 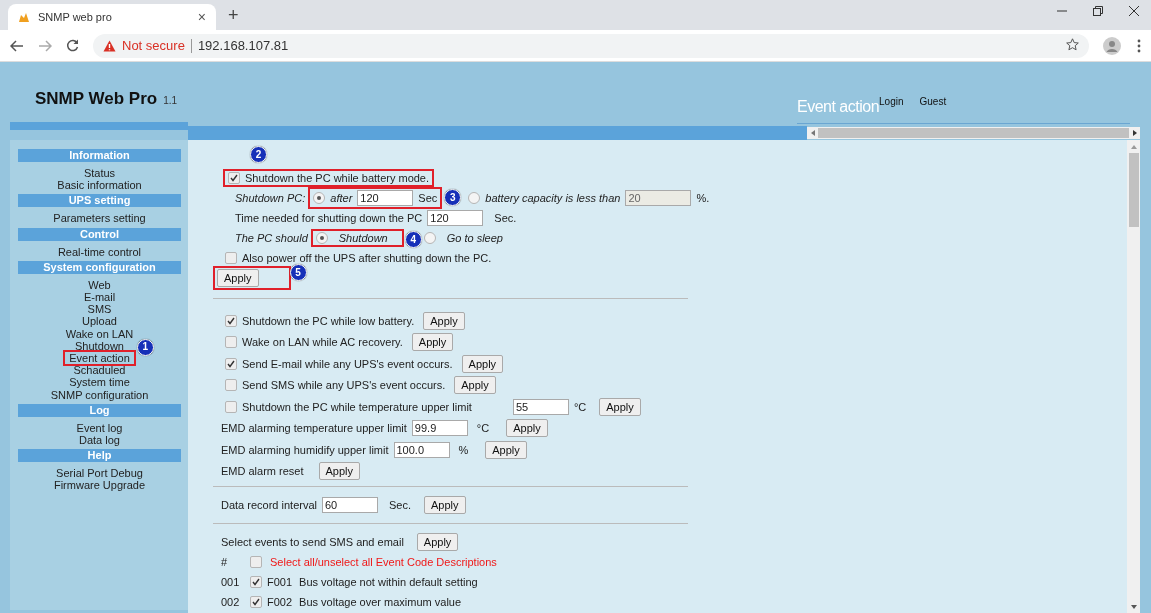 What do you see at coordinates (99, 321) in the screenshot?
I see `nav-link: Upload` at bounding box center [99, 321].